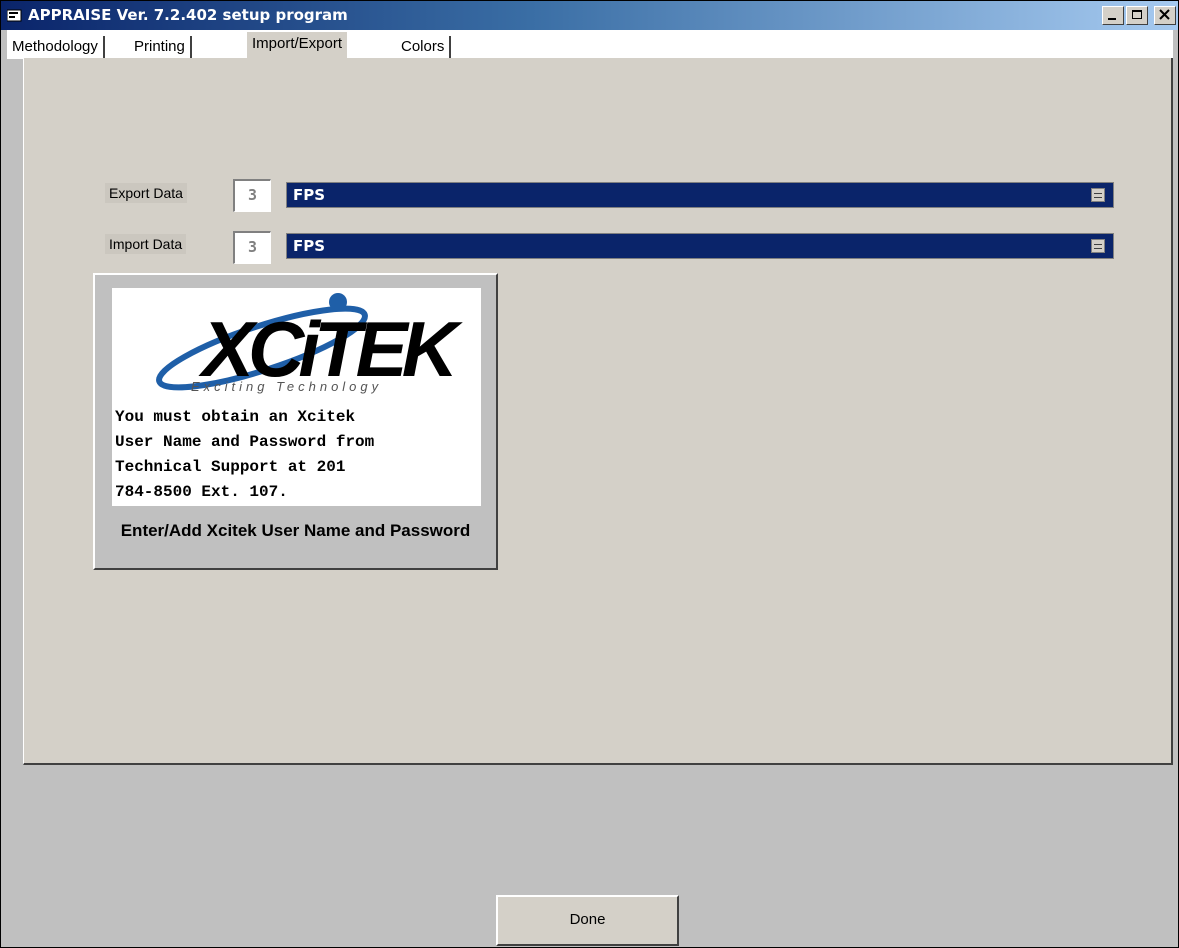 Image resolution: width=1179 pixels, height=948 pixels. What do you see at coordinates (286, 386) in the screenshot?
I see `logo-tagline: Exciting Technology` at bounding box center [286, 386].